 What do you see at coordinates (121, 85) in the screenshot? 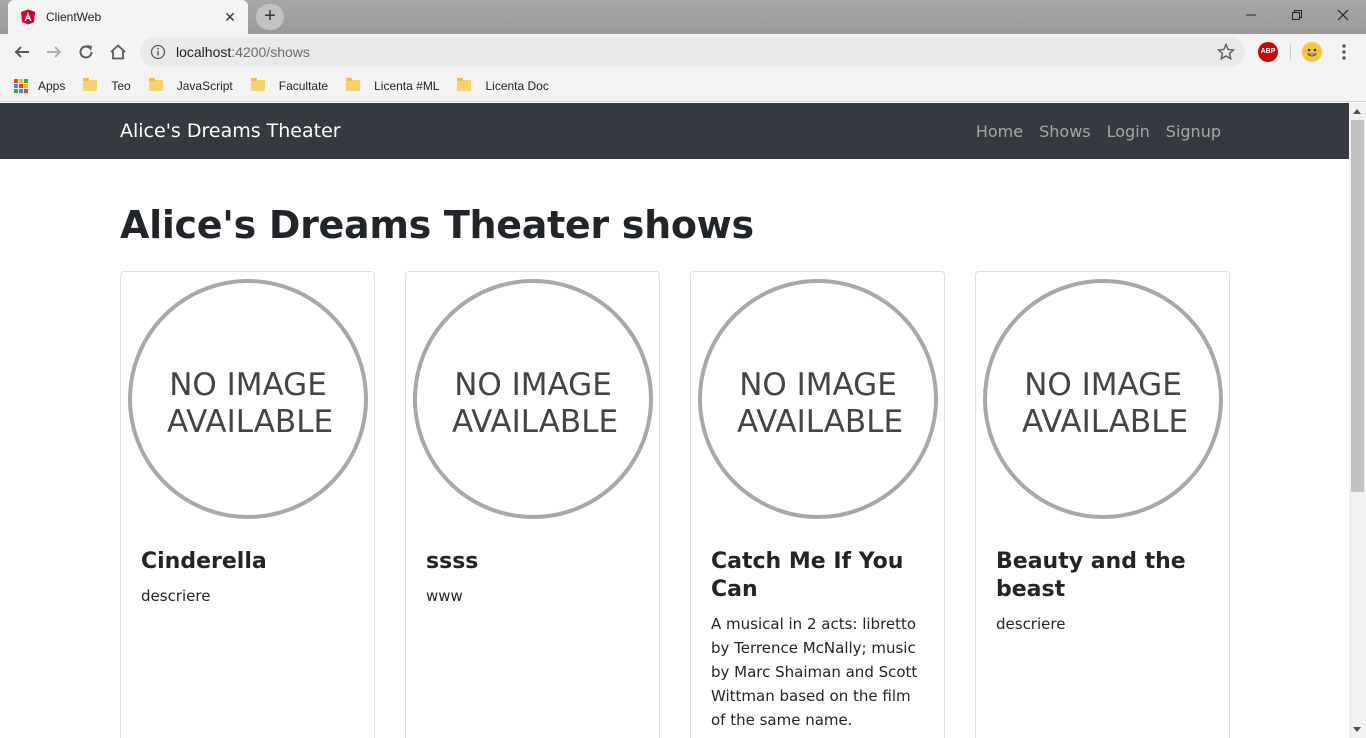
I see `bookmark-label: Teo` at bounding box center [121, 85].